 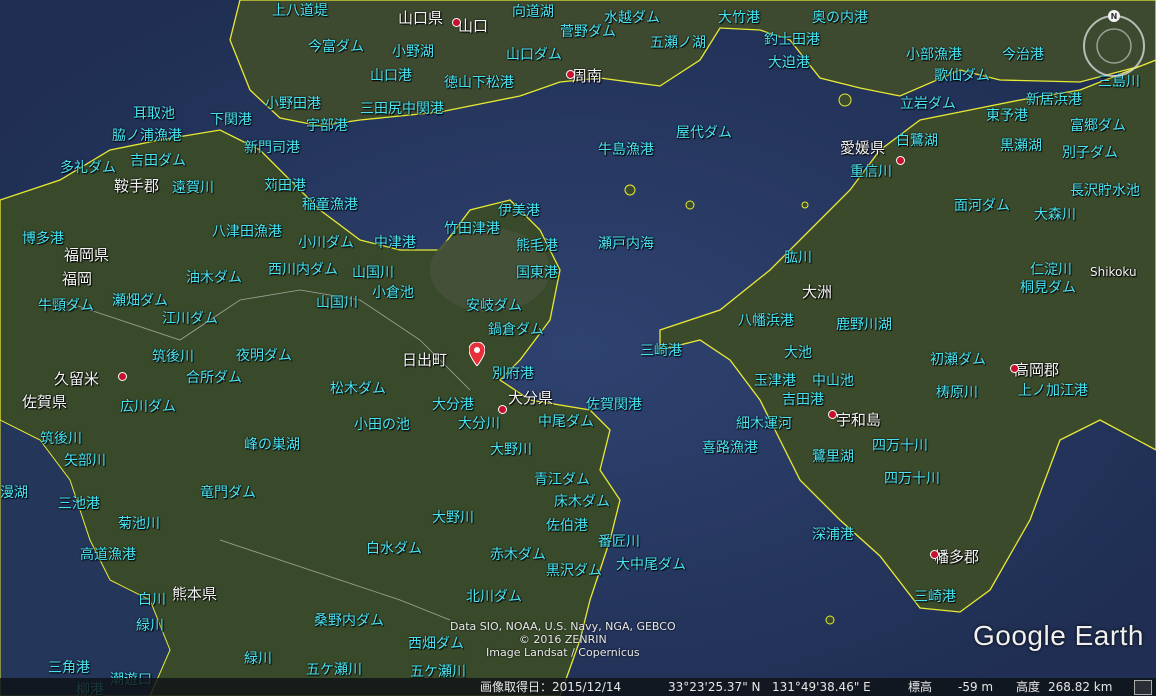 What do you see at coordinates (764, 424) in the screenshot?
I see `map-label: 細木運河` at bounding box center [764, 424].